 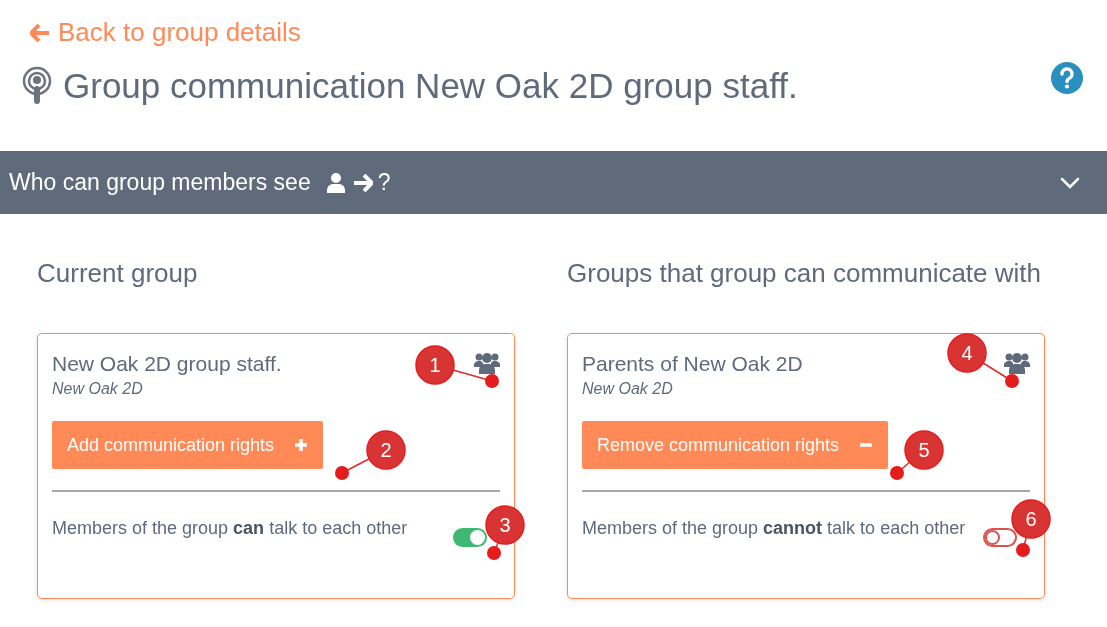 I want to click on back-link: Back to group details, so click(x=165, y=32).